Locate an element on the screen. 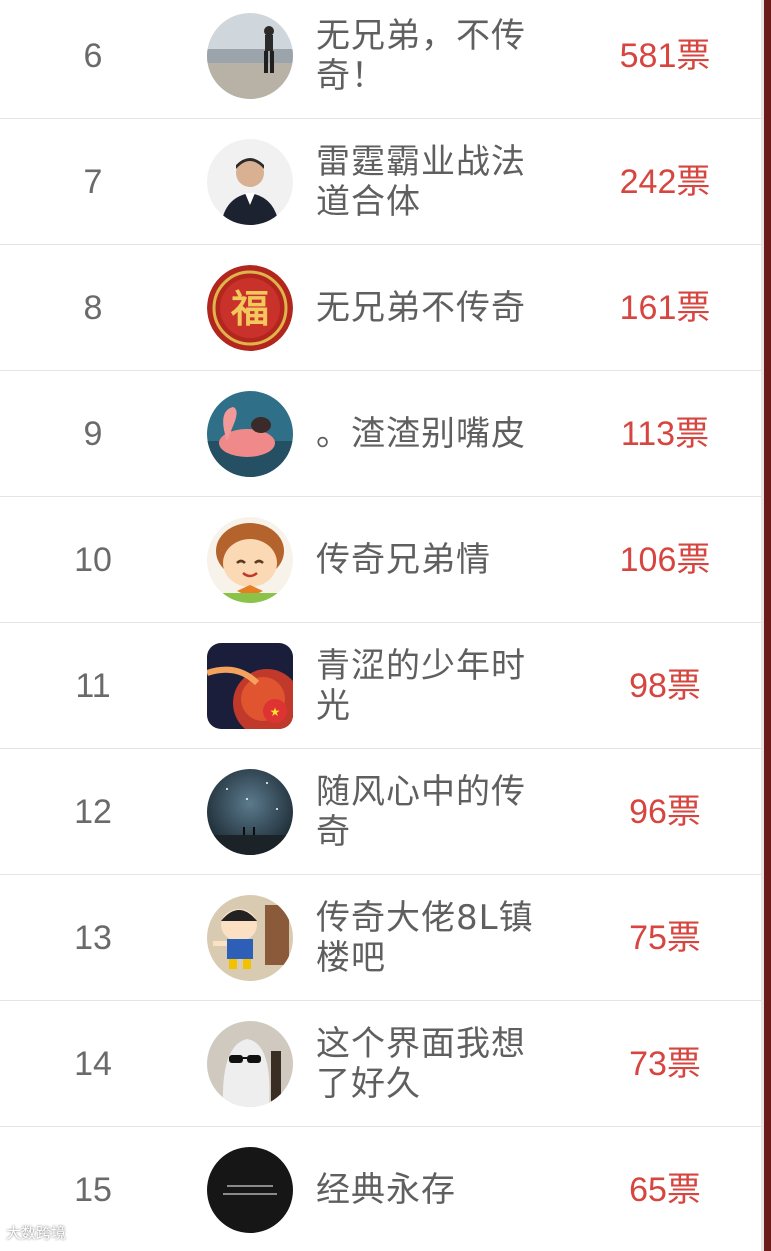 The image size is (771, 1251). rank-number: 7 is located at coordinates (93, 182).